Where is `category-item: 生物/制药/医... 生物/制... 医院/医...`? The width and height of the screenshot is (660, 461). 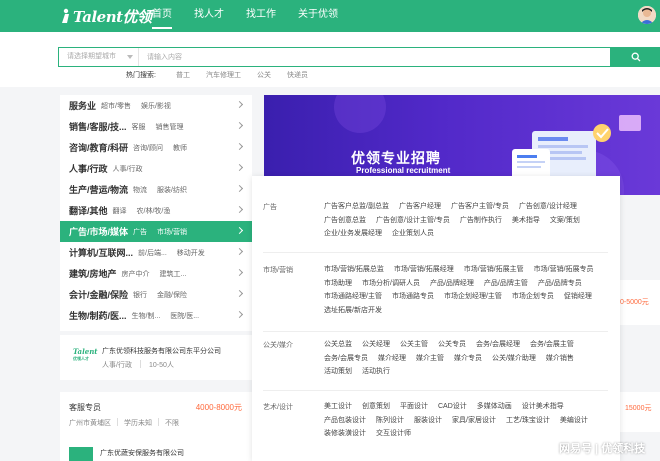
category-item: 生物/制药/医... 生物/制... 医院/医... is located at coordinates (156, 315).